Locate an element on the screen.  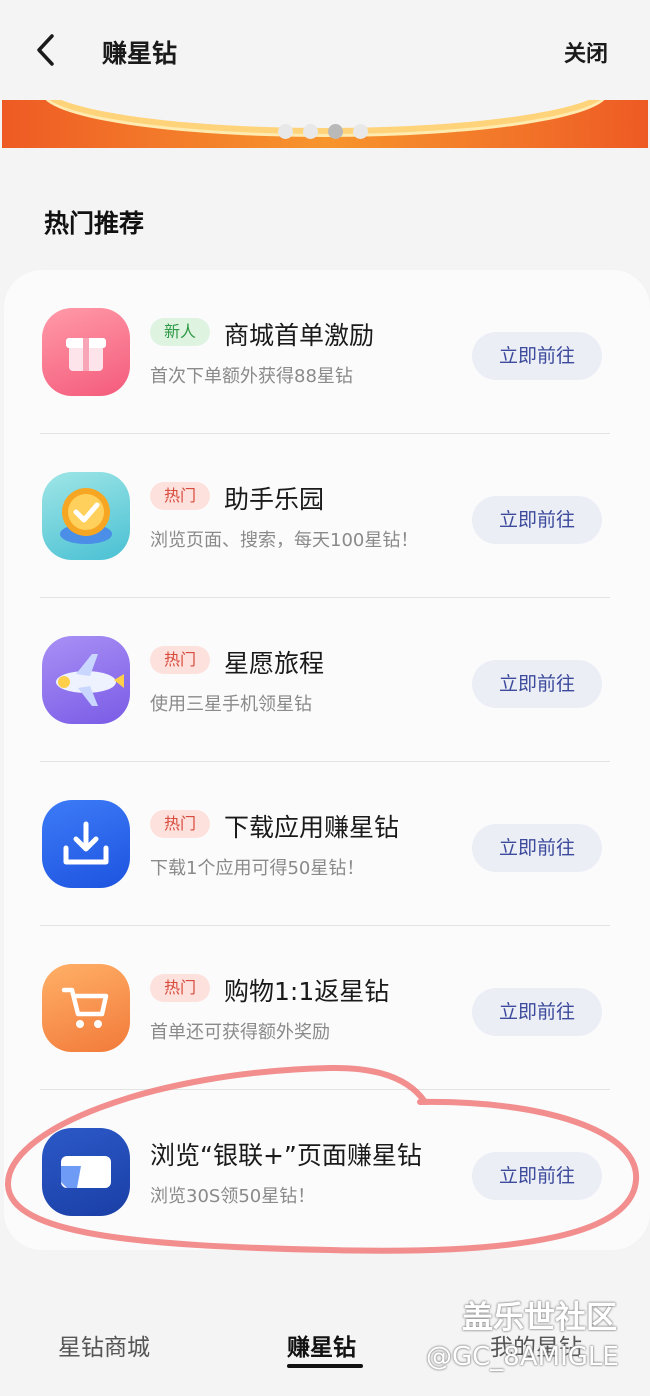
list-item: 浏览“银联+”页面赚星钻 浏览30S领50星钻！ 立即前往 is located at coordinates (327, 1172).